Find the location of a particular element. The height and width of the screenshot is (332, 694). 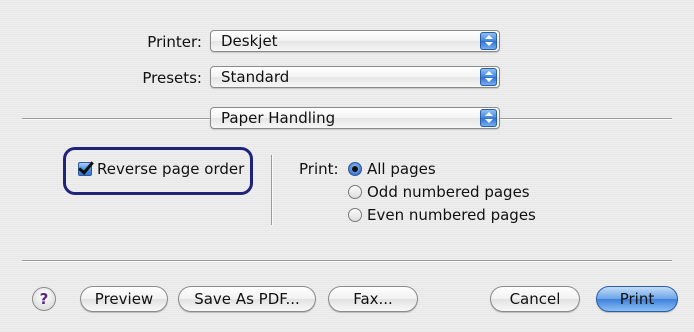

bottom-divider is located at coordinates (347, 261).